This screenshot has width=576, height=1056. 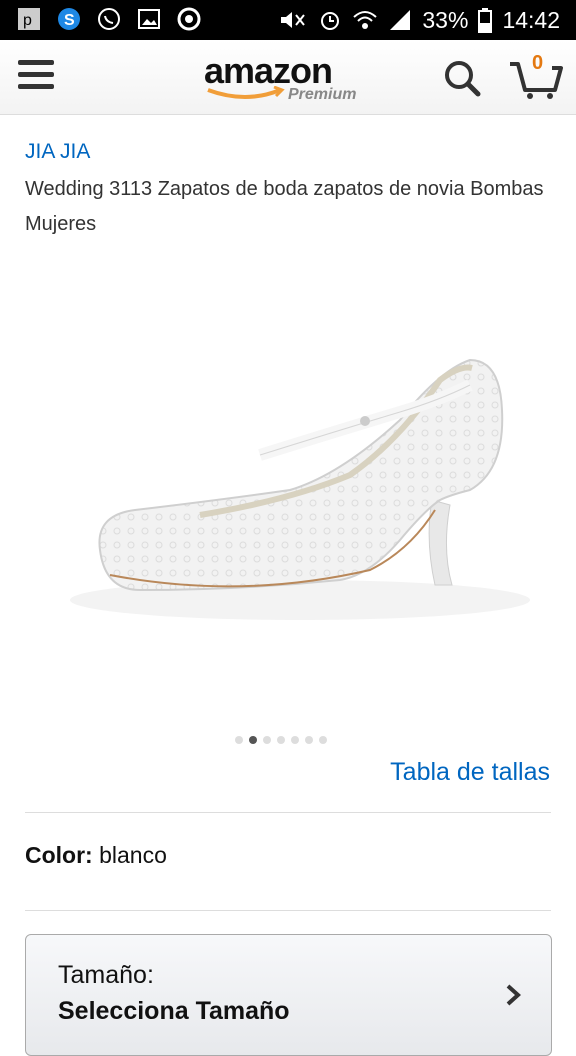 I want to click on battery-icon, so click(x=485, y=20).